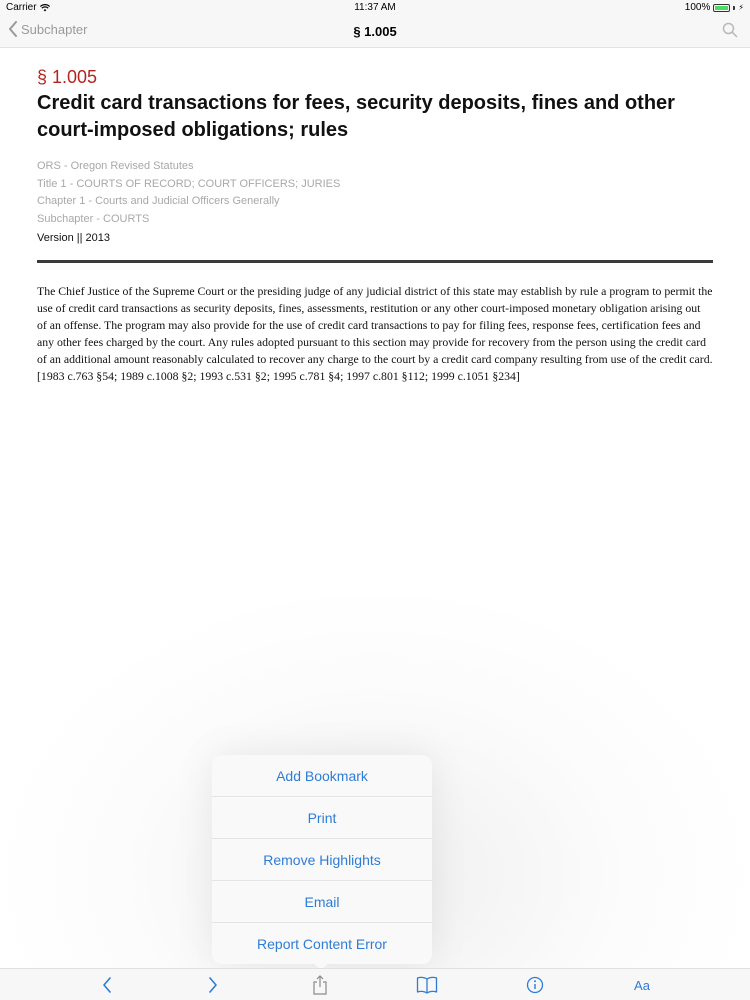  What do you see at coordinates (375, 984) in the screenshot?
I see `bottom-toolbar: Aa` at bounding box center [375, 984].